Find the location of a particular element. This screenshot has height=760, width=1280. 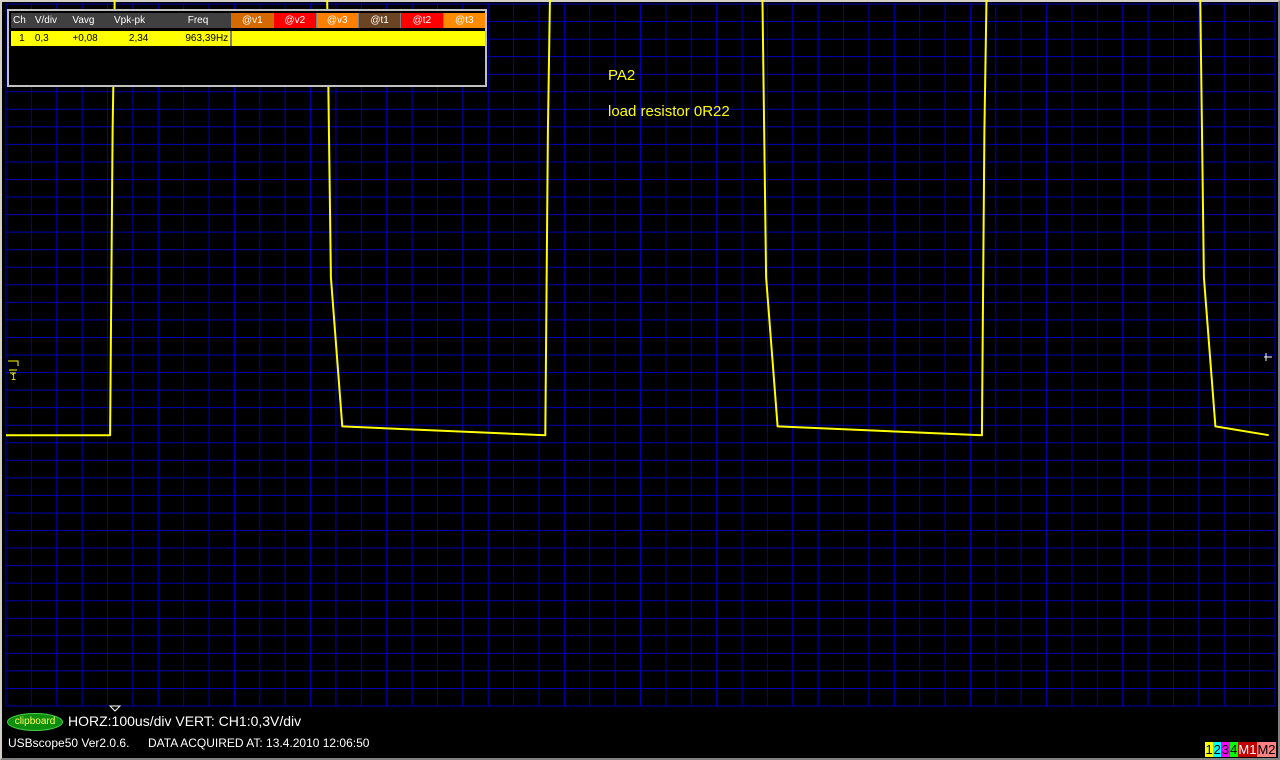

header-vavg: Vavg is located at coordinates (91, 20).